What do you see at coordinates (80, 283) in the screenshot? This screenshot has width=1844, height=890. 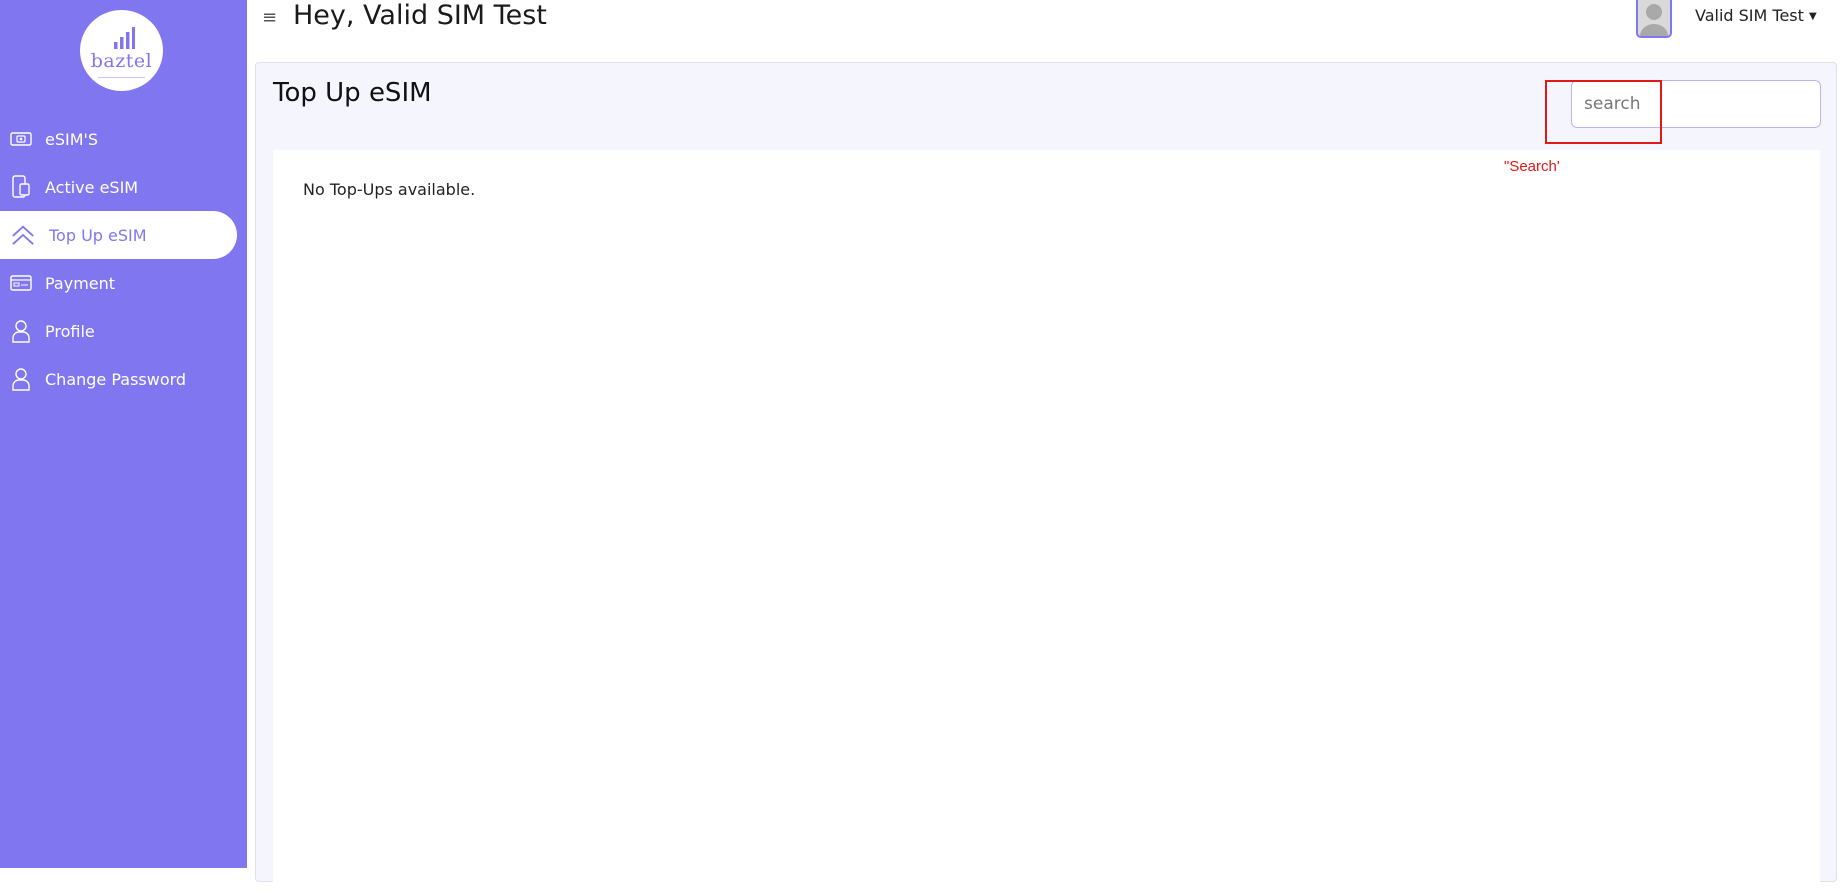 I see `sidebar-item-label: Payment` at bounding box center [80, 283].